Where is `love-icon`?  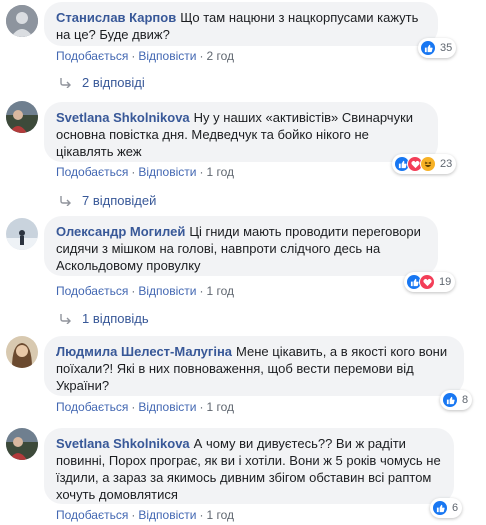
love-icon is located at coordinates (427, 282).